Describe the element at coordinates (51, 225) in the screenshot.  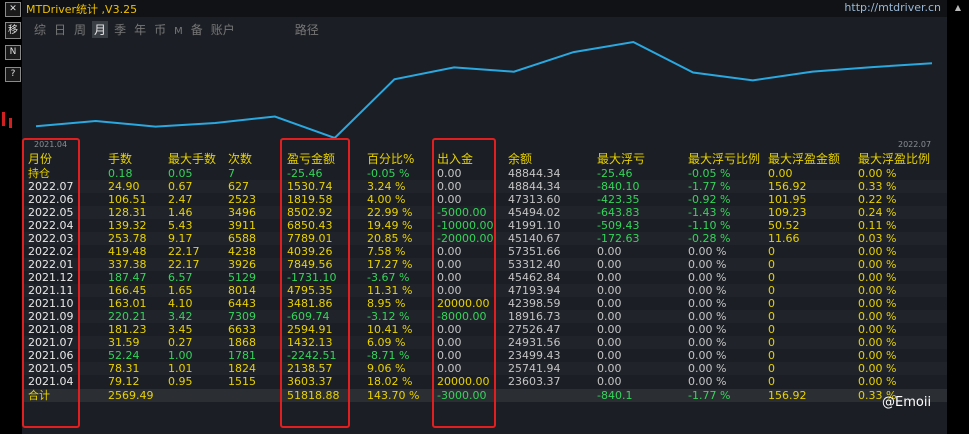
I see `cell-month: 2022.04` at that location.